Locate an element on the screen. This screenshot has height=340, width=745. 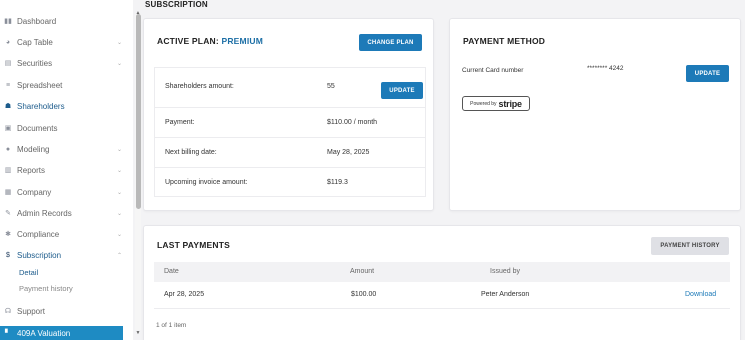
sidebar-item-label: Compliance is located at coordinates (38, 234).